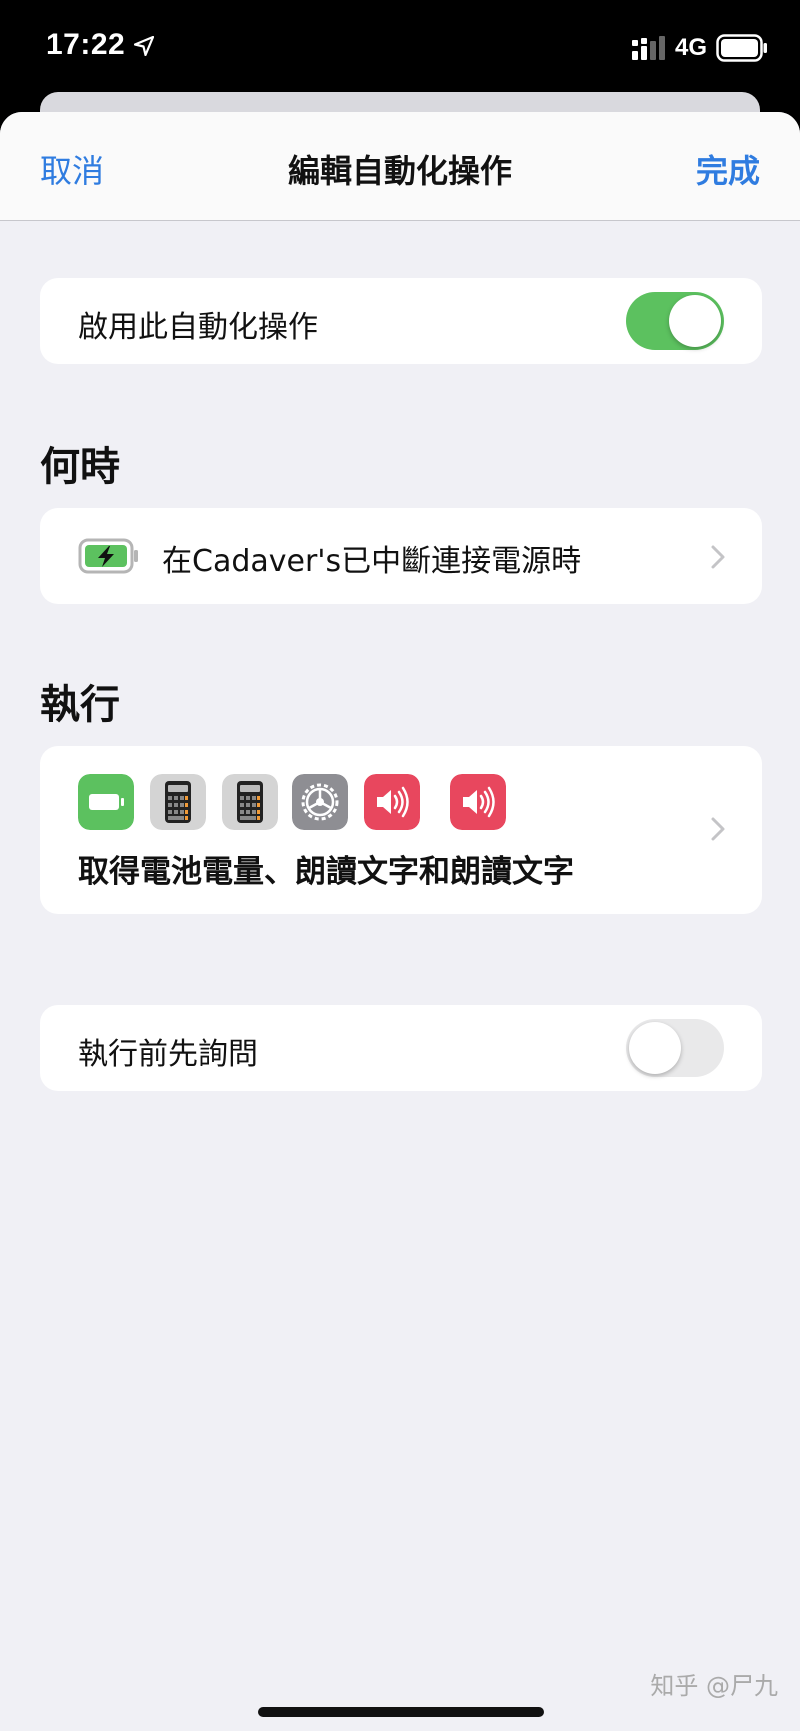 Image resolution: width=800 pixels, height=1731 pixels. Describe the element at coordinates (80, 467) in the screenshot. I see `when-section-header: 何時` at that location.